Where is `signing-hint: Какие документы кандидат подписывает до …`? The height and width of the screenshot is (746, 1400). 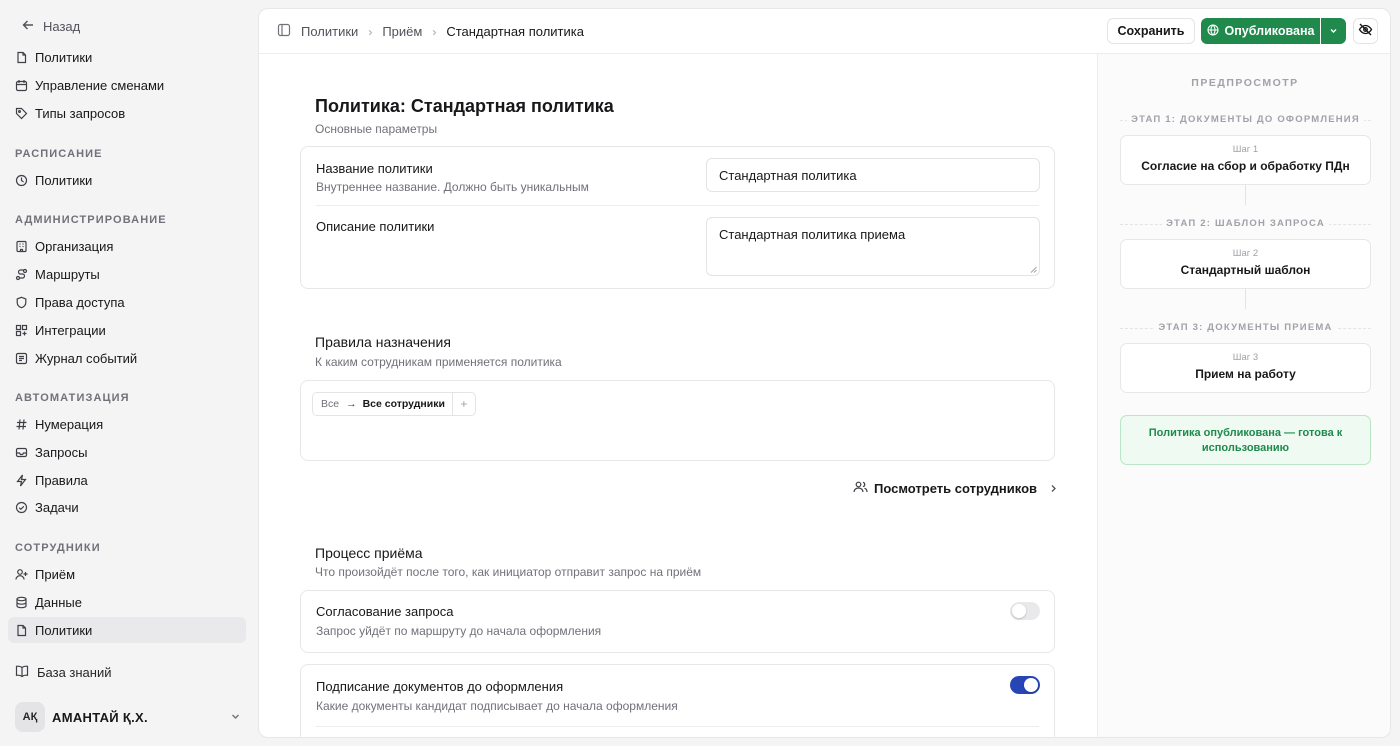 signing-hint: Какие документы кандидат подписывает до … is located at coordinates (497, 706).